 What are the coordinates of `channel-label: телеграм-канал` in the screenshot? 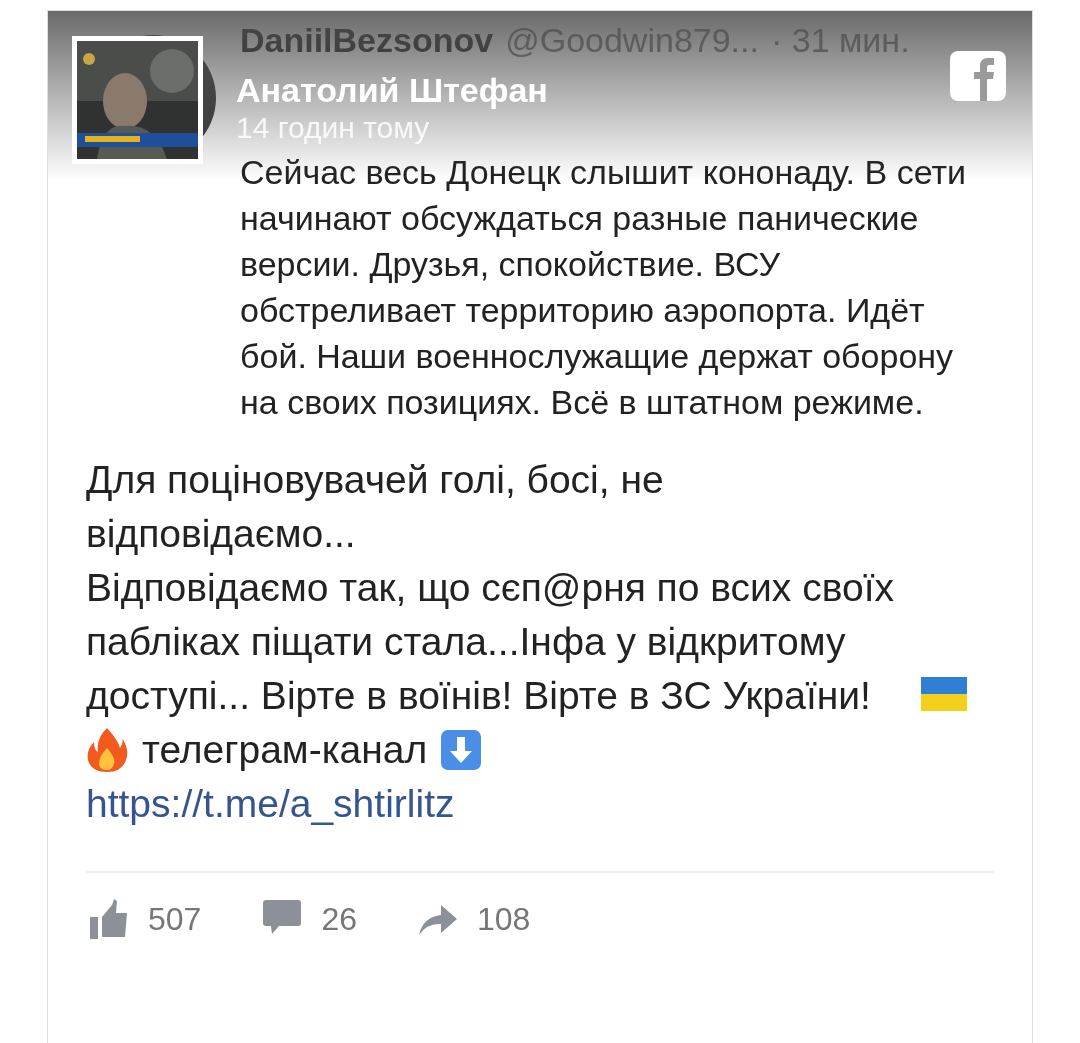 It's located at (285, 750).